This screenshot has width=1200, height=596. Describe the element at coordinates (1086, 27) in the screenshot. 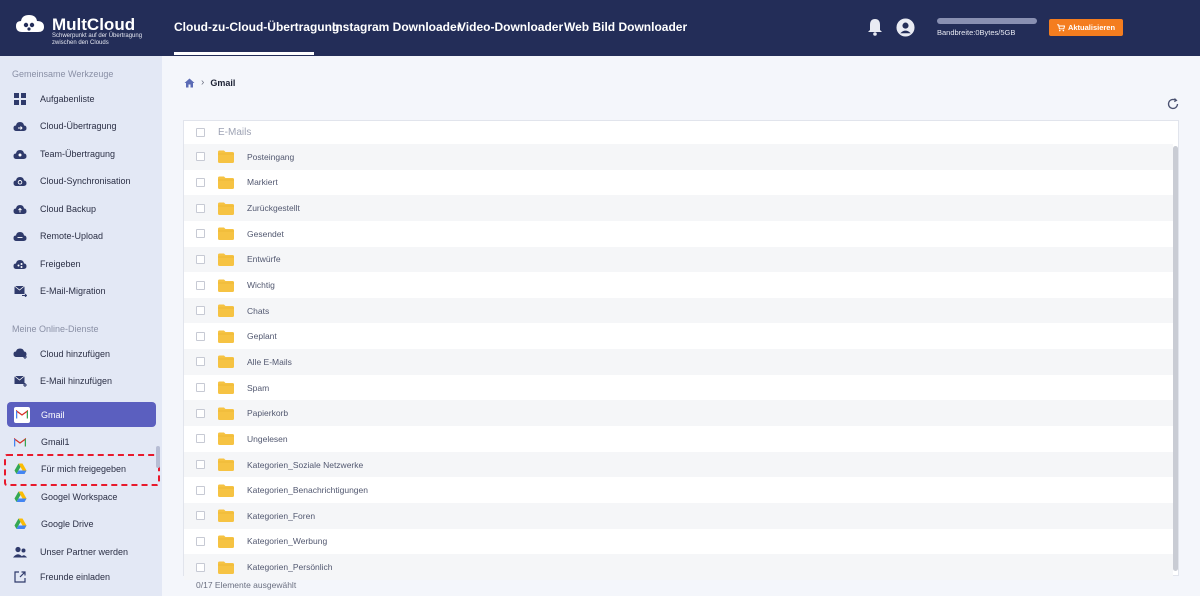

I see `upgrade-button: Aktualisieren` at that location.